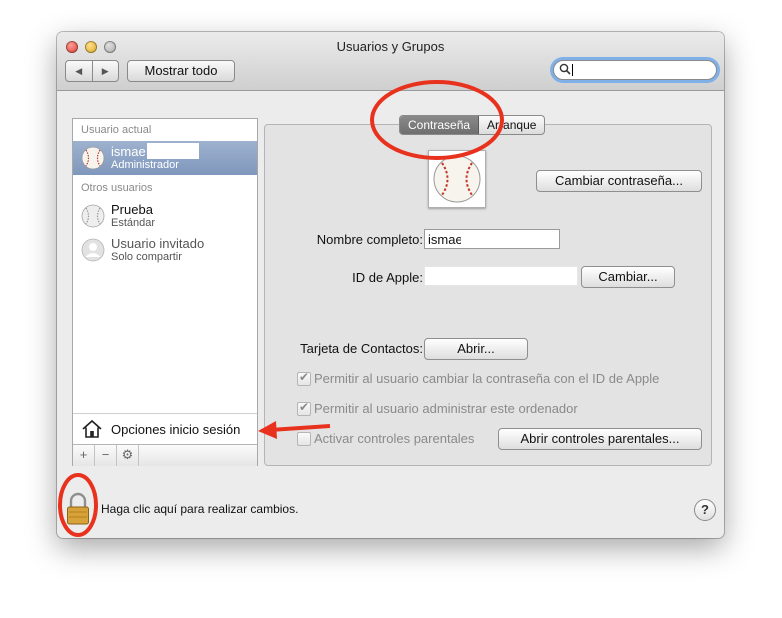  Describe the element at coordinates (165, 455) in the screenshot. I see `sidebar-toolbar: + − ⚙` at that location.